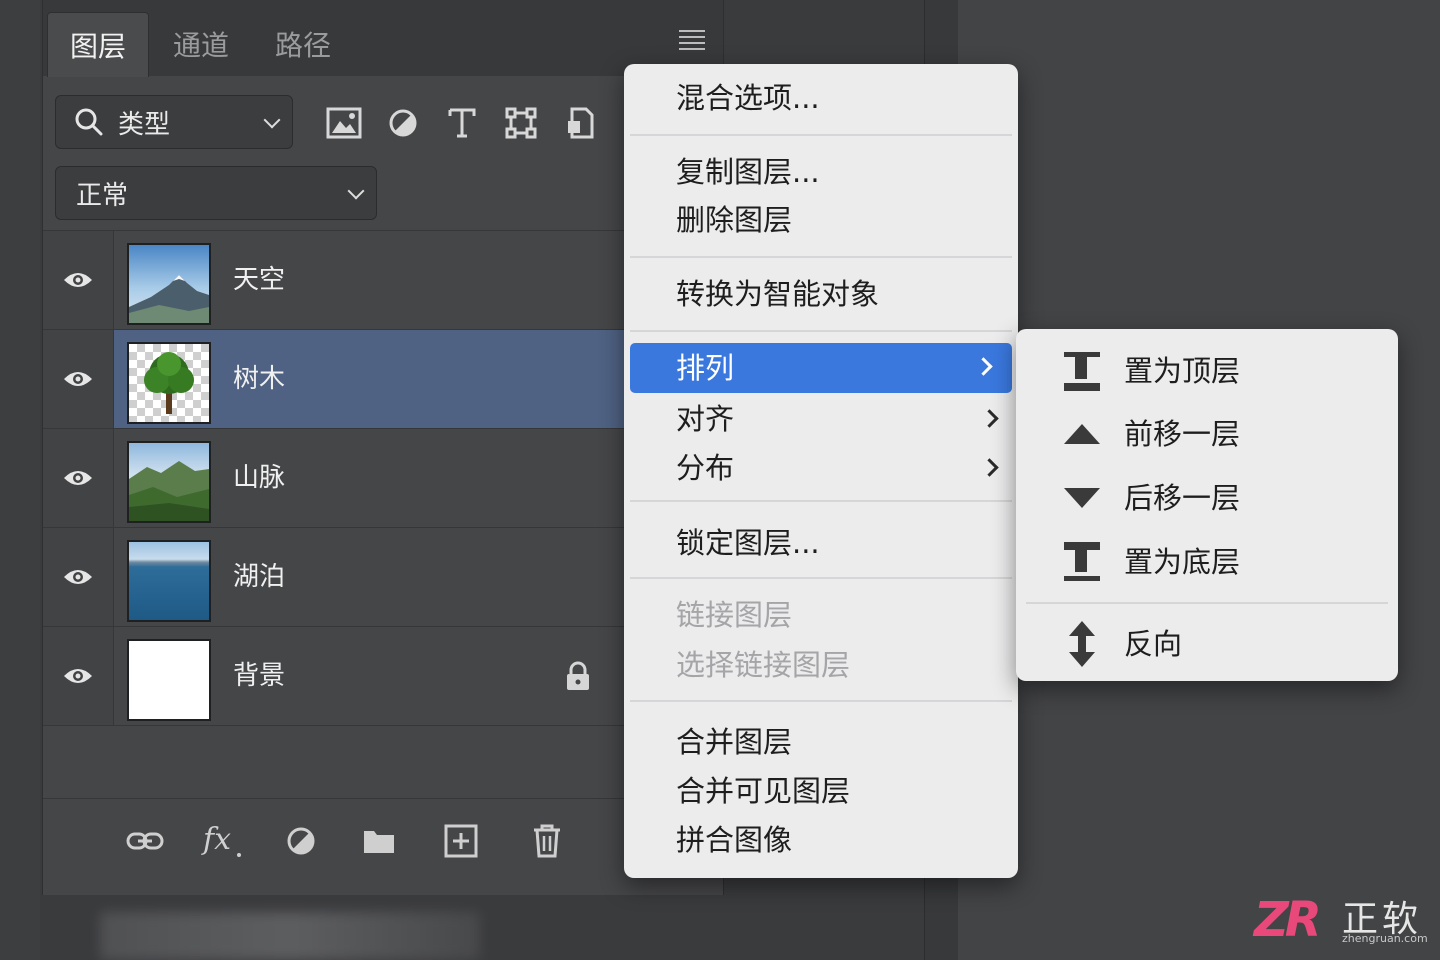  I want to click on filter-icons, so click(472, 123).